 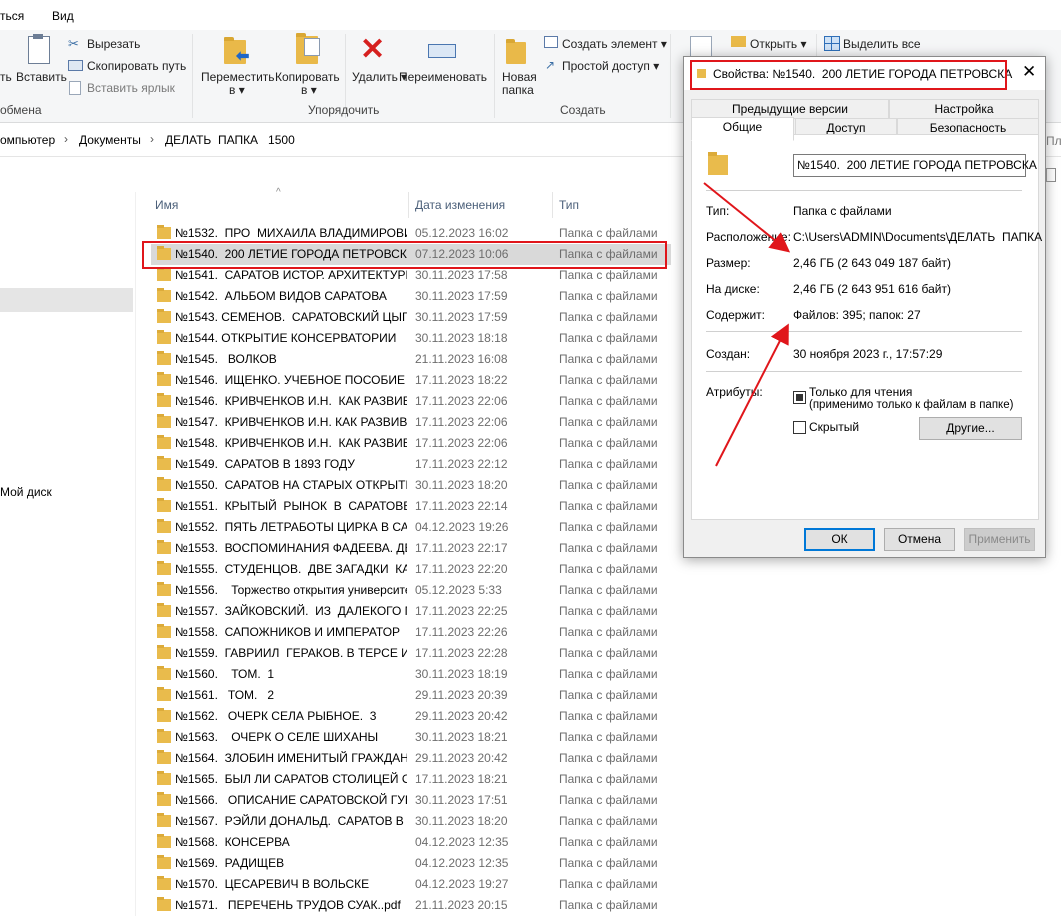 What do you see at coordinates (747, 217) in the screenshot?
I see `arrow-to-size` at bounding box center [747, 217].